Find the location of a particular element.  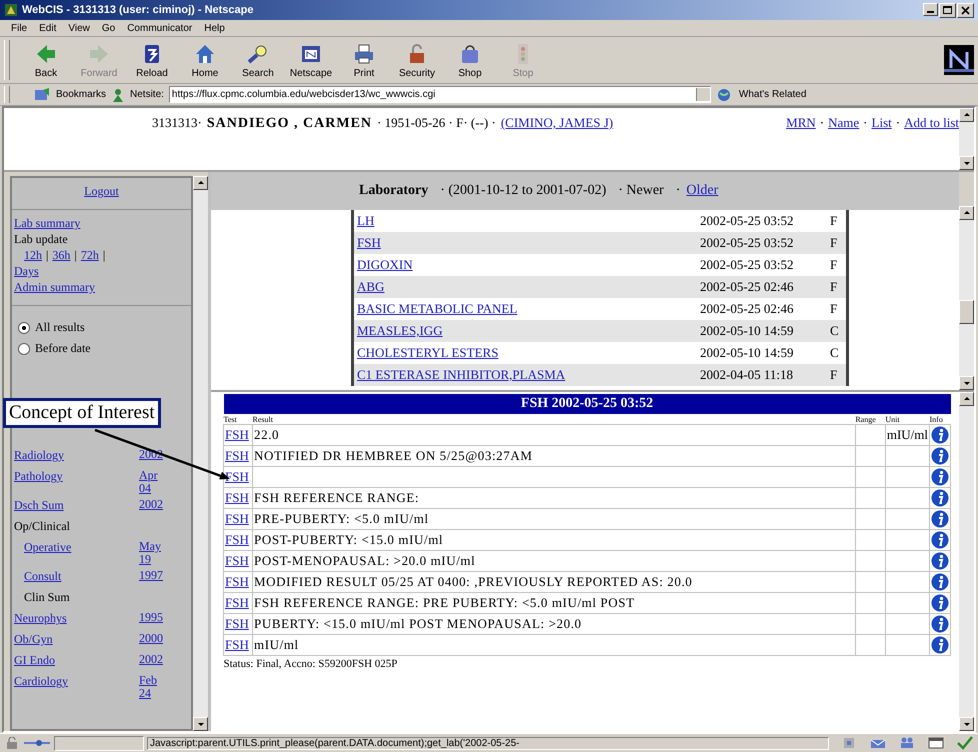

bookmarks-button: Bookmarks is located at coordinates (81, 94).